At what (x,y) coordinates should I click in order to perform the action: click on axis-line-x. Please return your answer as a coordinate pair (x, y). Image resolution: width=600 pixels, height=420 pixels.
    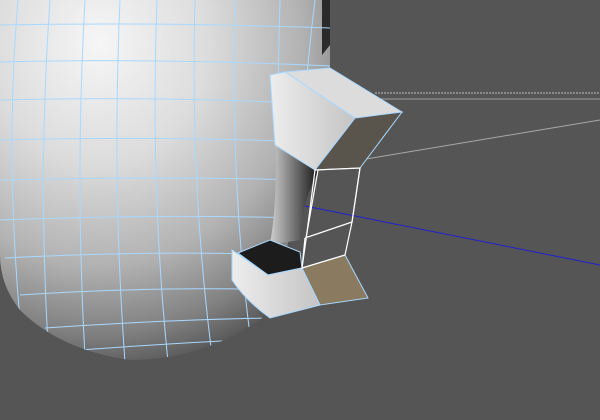
    Looking at the image, I should click on (437, 232).